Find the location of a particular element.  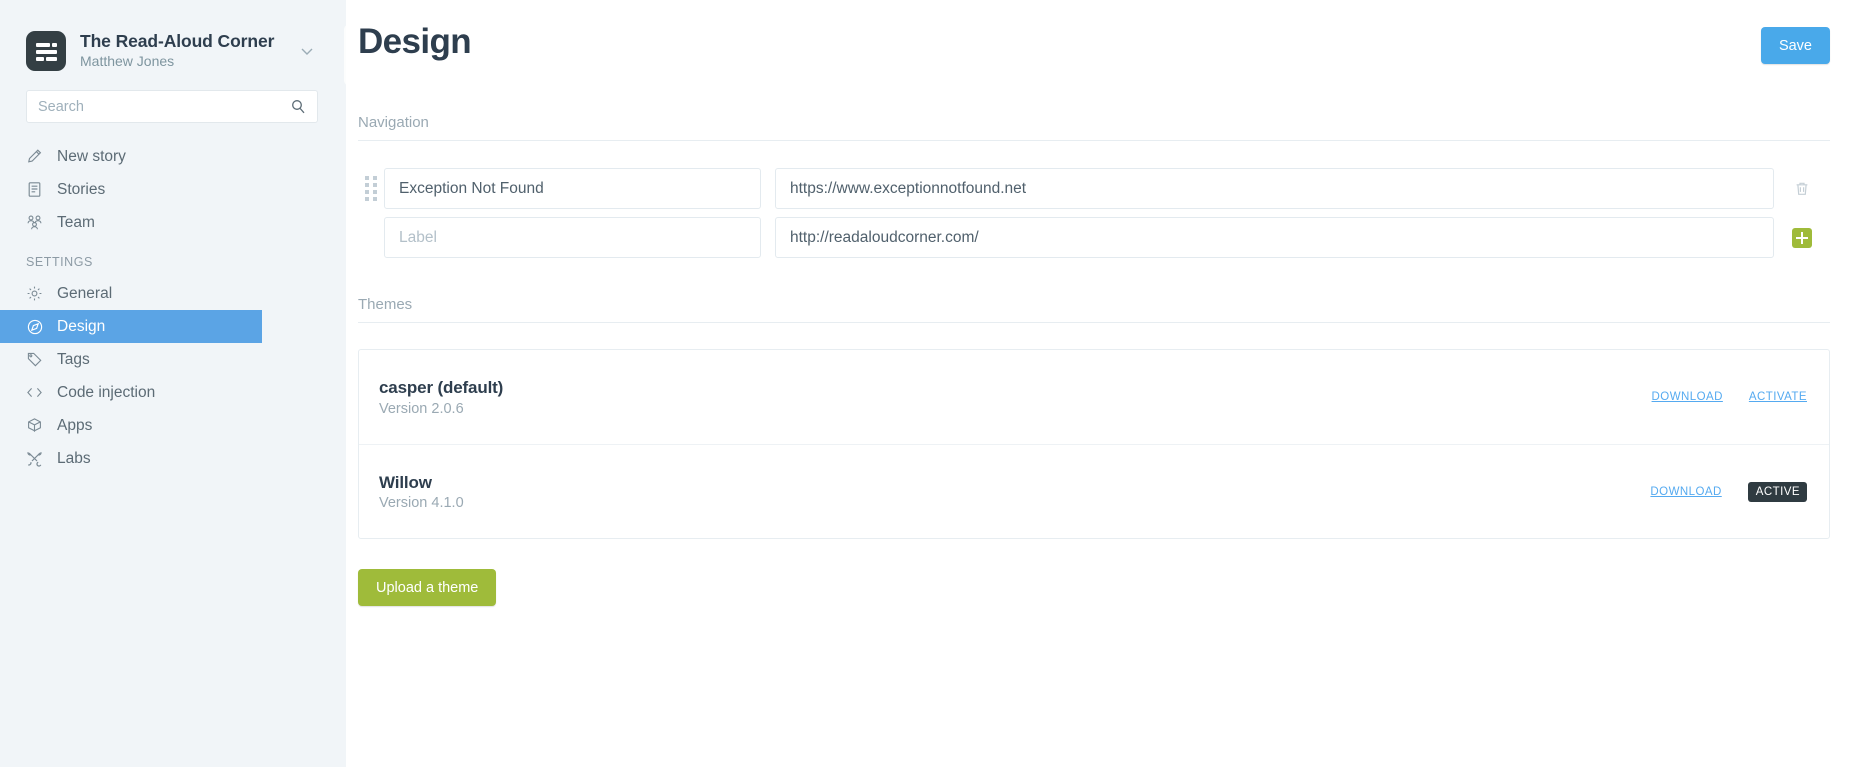

sidebar-item-labs: Labs is located at coordinates (173, 458).